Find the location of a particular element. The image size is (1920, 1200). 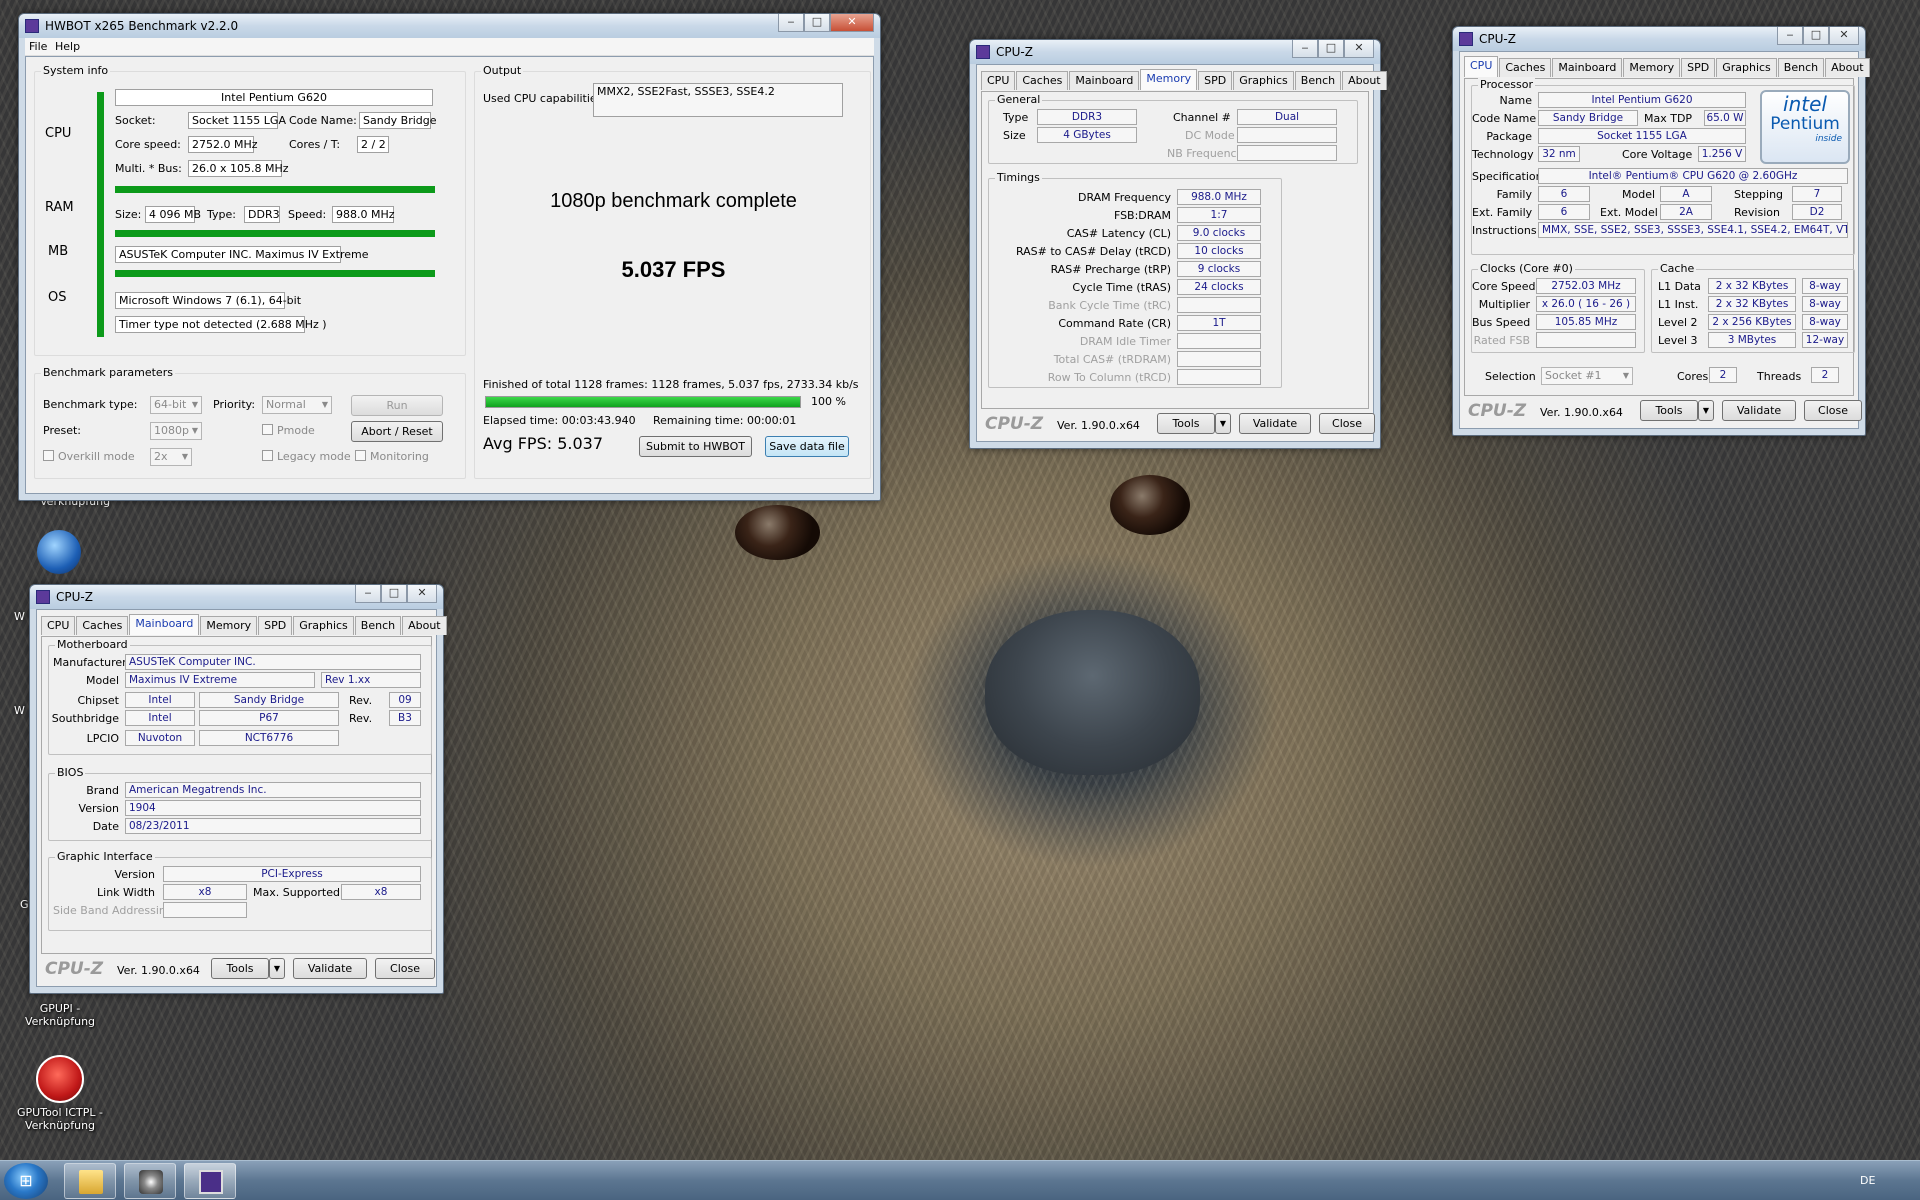

desktop-icon-gputool: GPUTool ICTPL - Verknüpfung is located at coordinates (60, 1093).